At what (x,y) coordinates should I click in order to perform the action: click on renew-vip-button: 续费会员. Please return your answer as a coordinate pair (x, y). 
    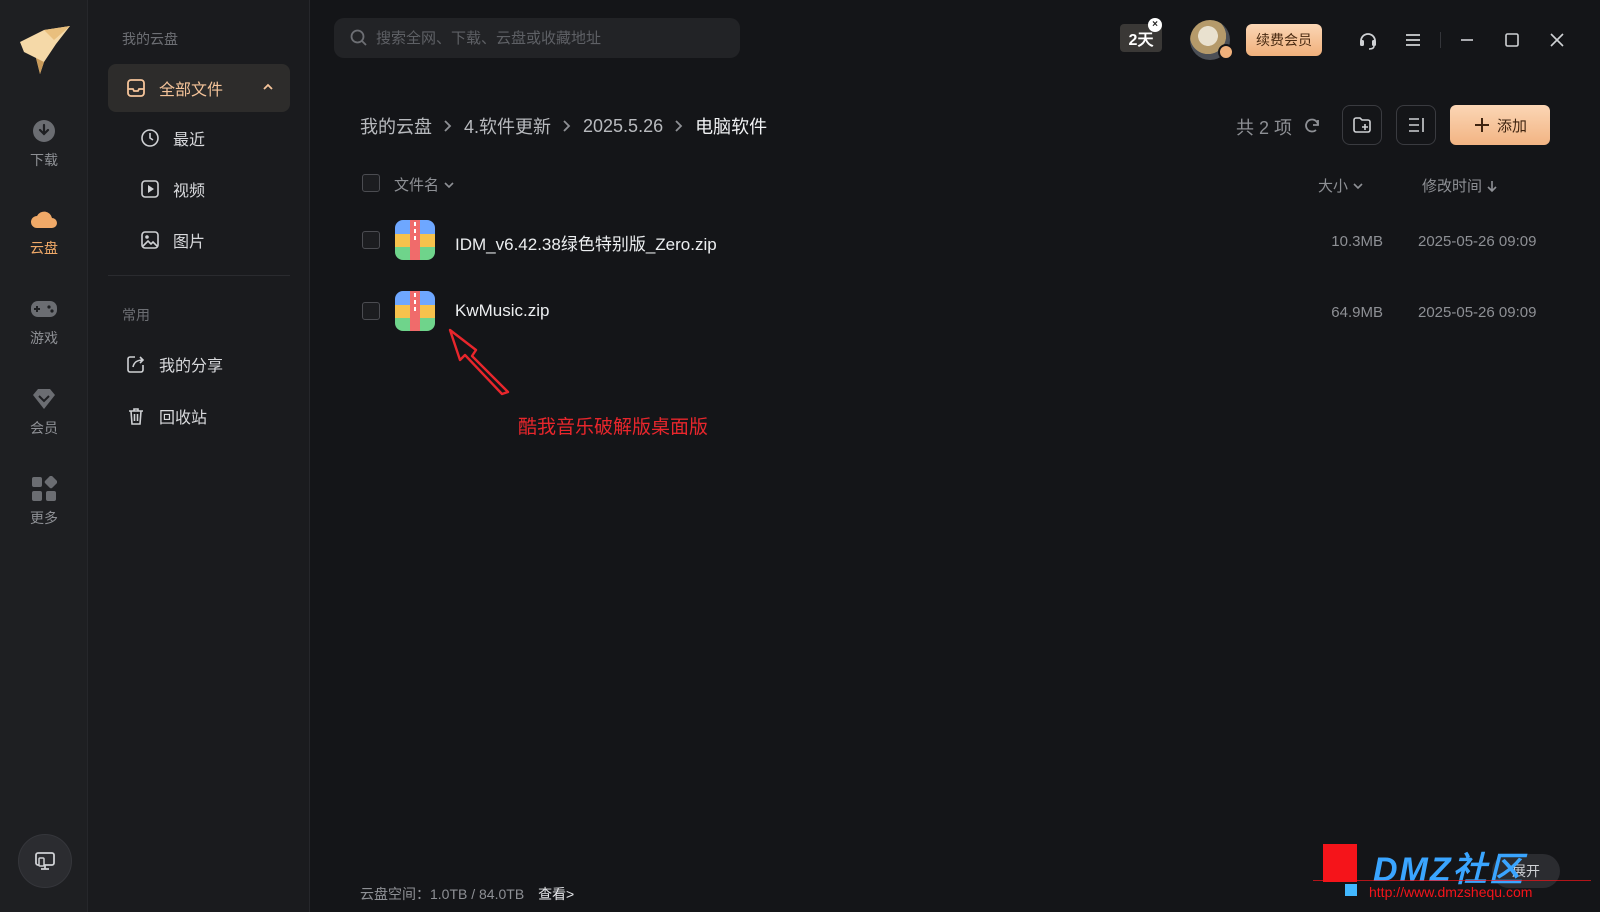
    Looking at the image, I should click on (1284, 40).